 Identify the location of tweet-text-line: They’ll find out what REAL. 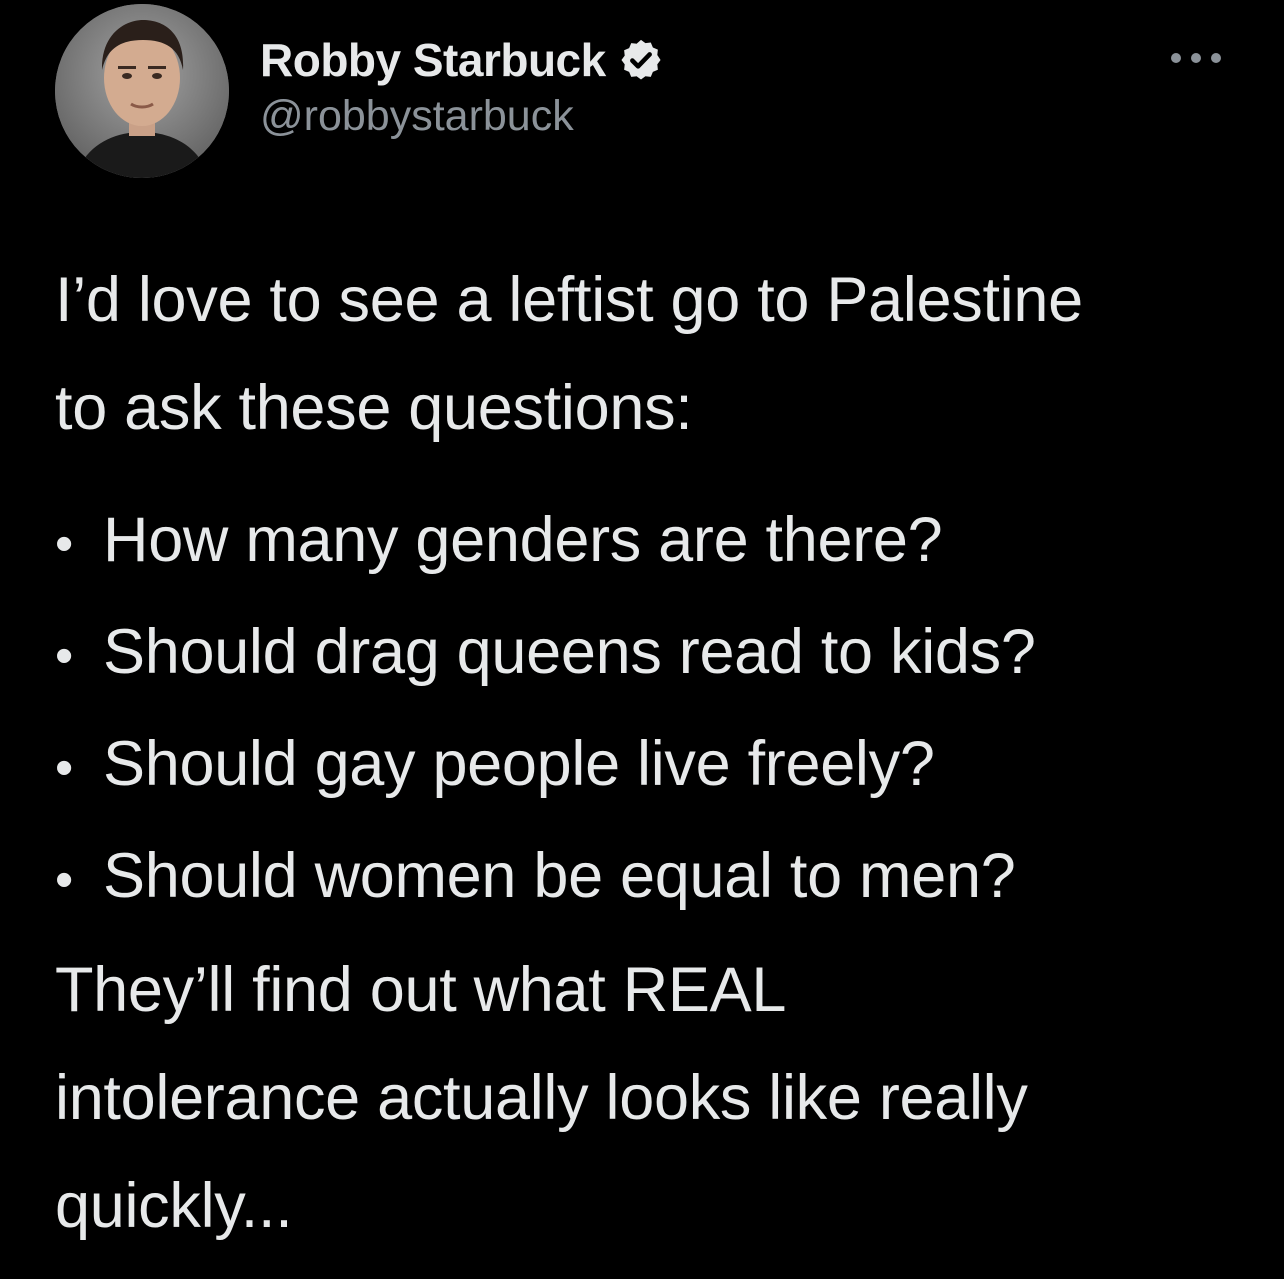
(421, 990).